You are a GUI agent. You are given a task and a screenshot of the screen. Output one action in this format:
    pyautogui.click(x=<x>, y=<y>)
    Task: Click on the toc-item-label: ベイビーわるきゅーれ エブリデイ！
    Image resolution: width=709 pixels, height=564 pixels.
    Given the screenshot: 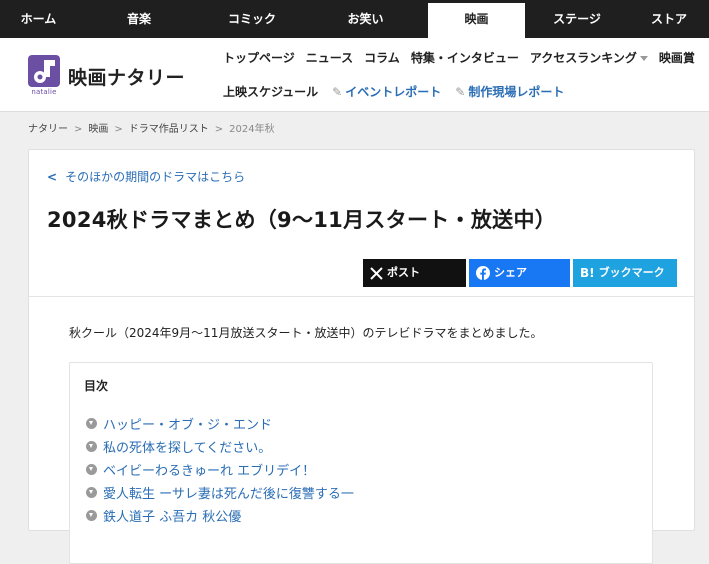 What is the action you would take?
    pyautogui.click(x=209, y=471)
    